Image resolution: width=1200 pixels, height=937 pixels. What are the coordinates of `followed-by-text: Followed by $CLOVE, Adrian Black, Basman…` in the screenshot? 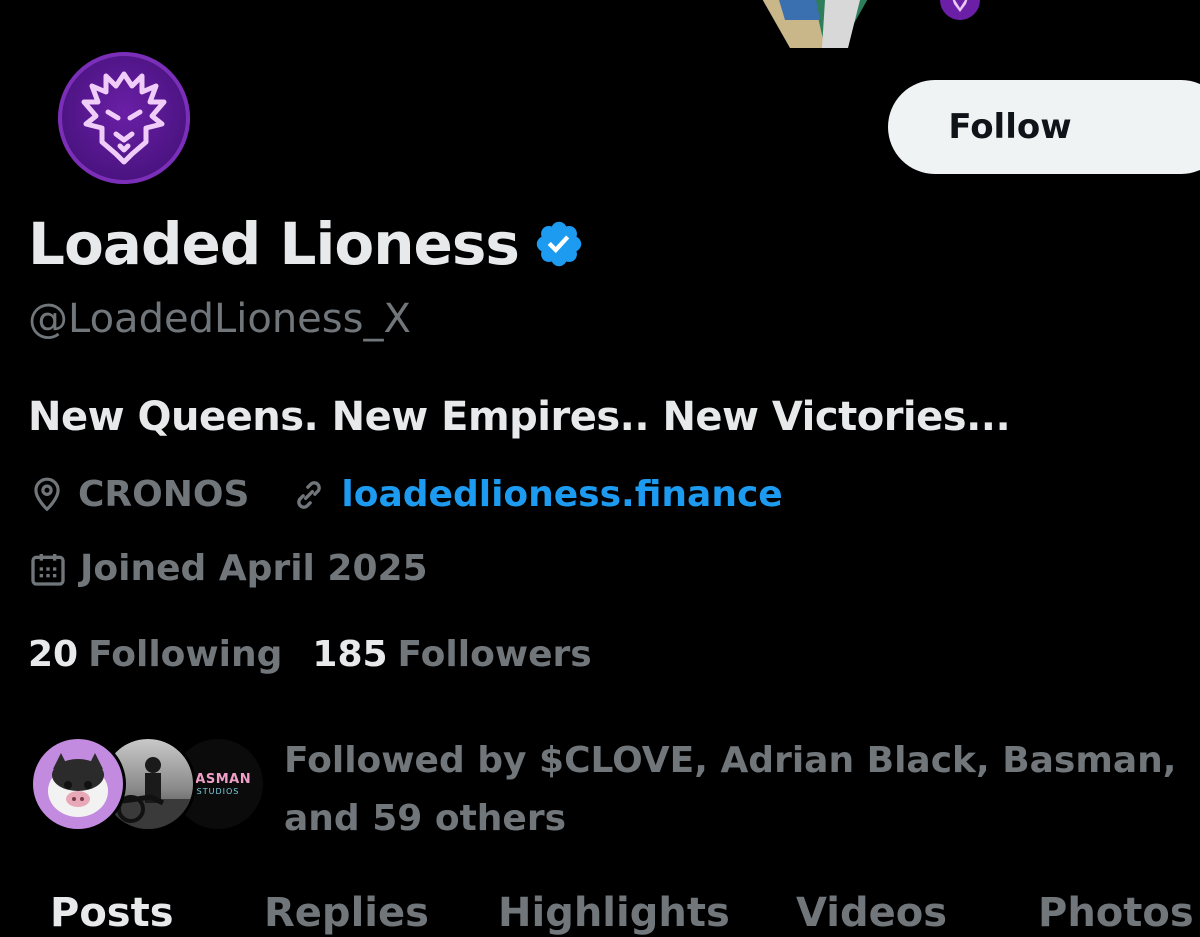 It's located at (734, 790).